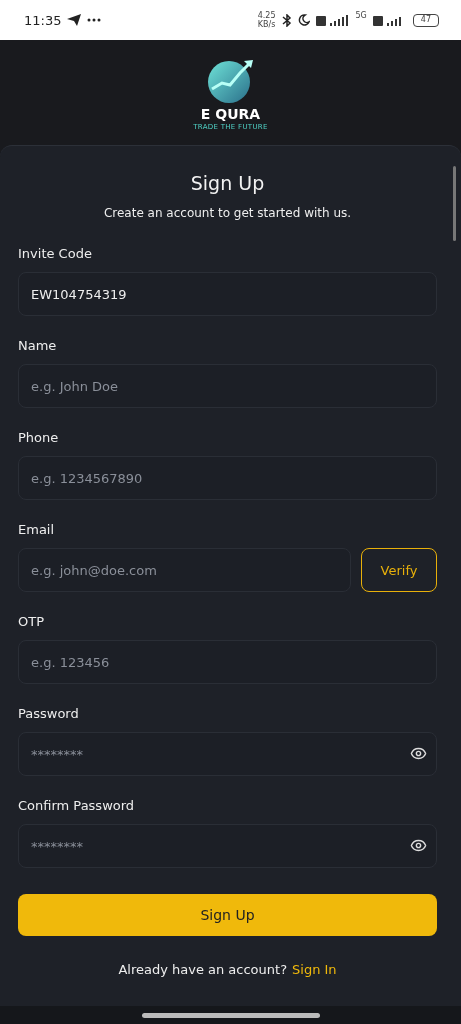  I want to click on field-label: Email, so click(37, 530).